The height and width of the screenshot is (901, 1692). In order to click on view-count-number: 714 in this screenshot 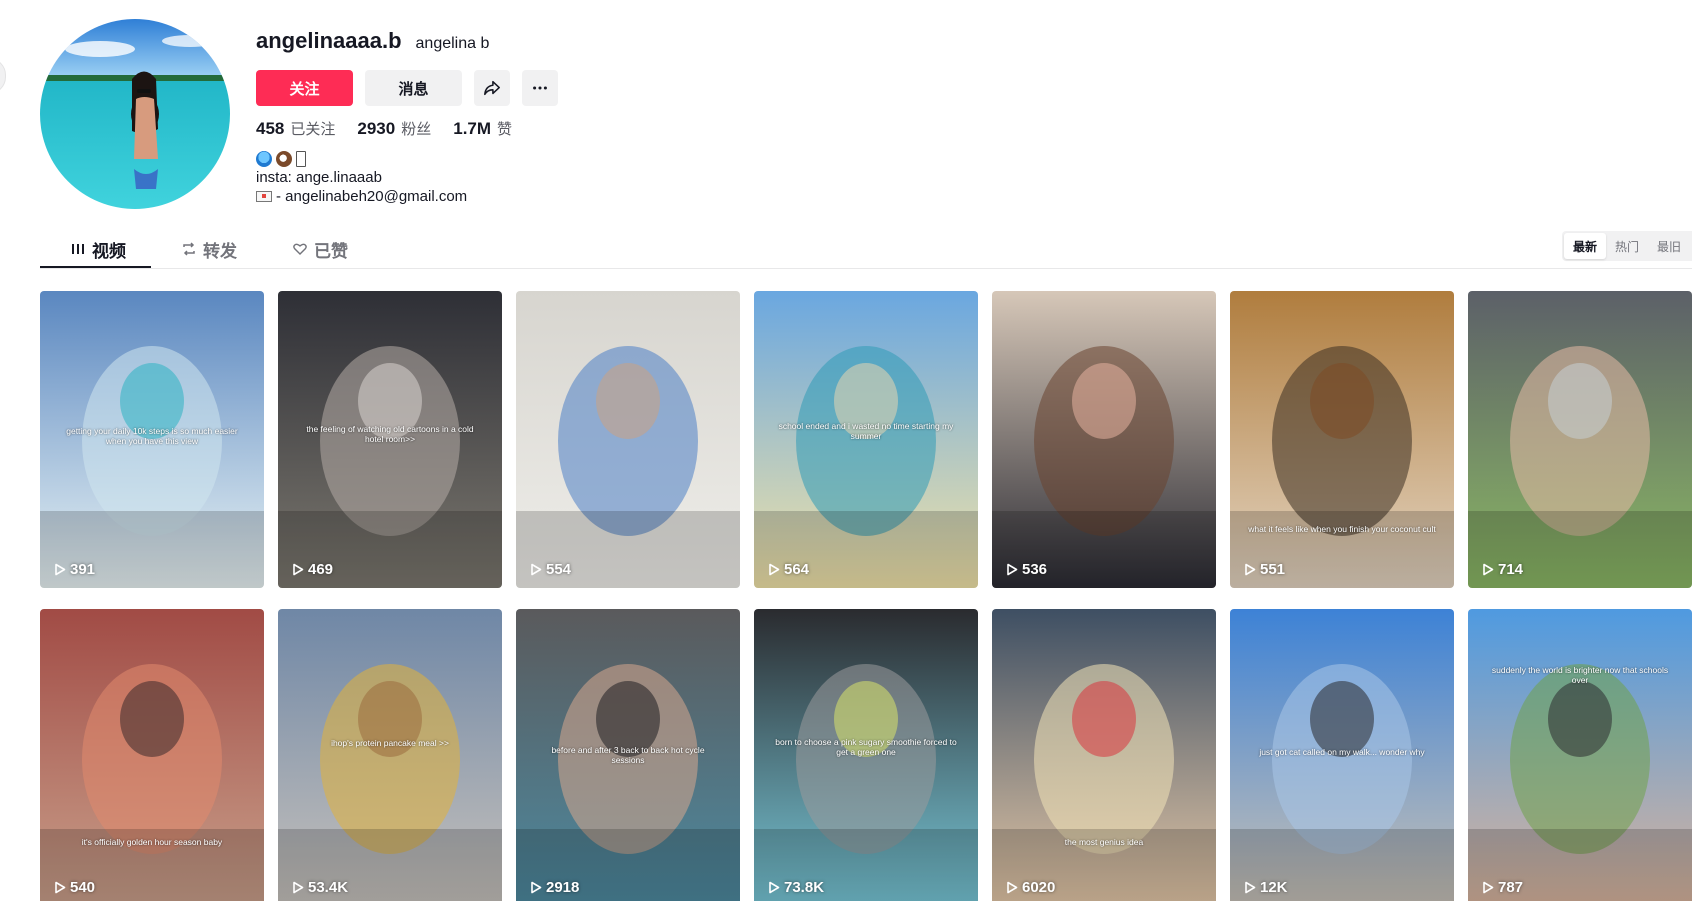, I will do `click(1511, 569)`.